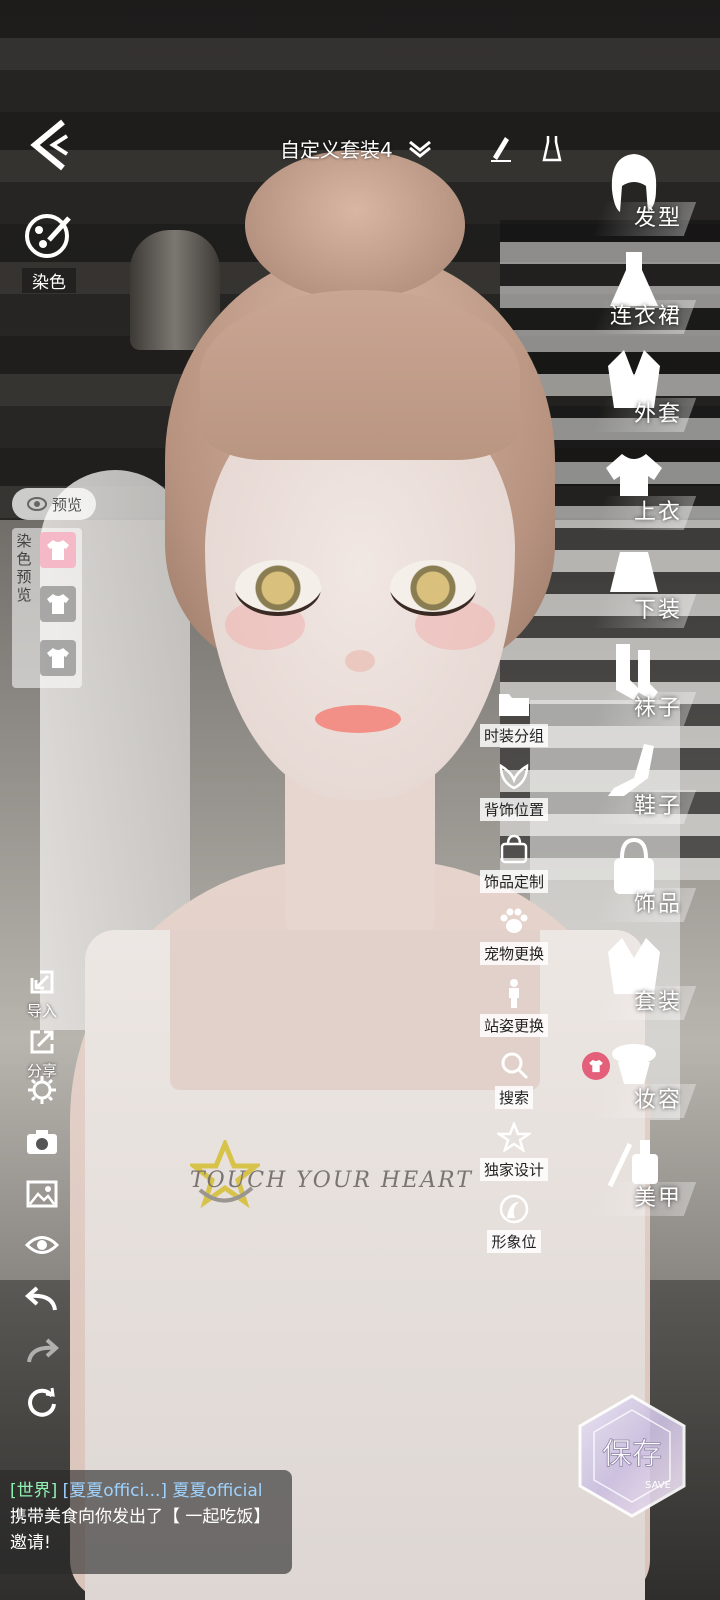  What do you see at coordinates (48, 236) in the screenshot?
I see `palette-brush-icon` at bounding box center [48, 236].